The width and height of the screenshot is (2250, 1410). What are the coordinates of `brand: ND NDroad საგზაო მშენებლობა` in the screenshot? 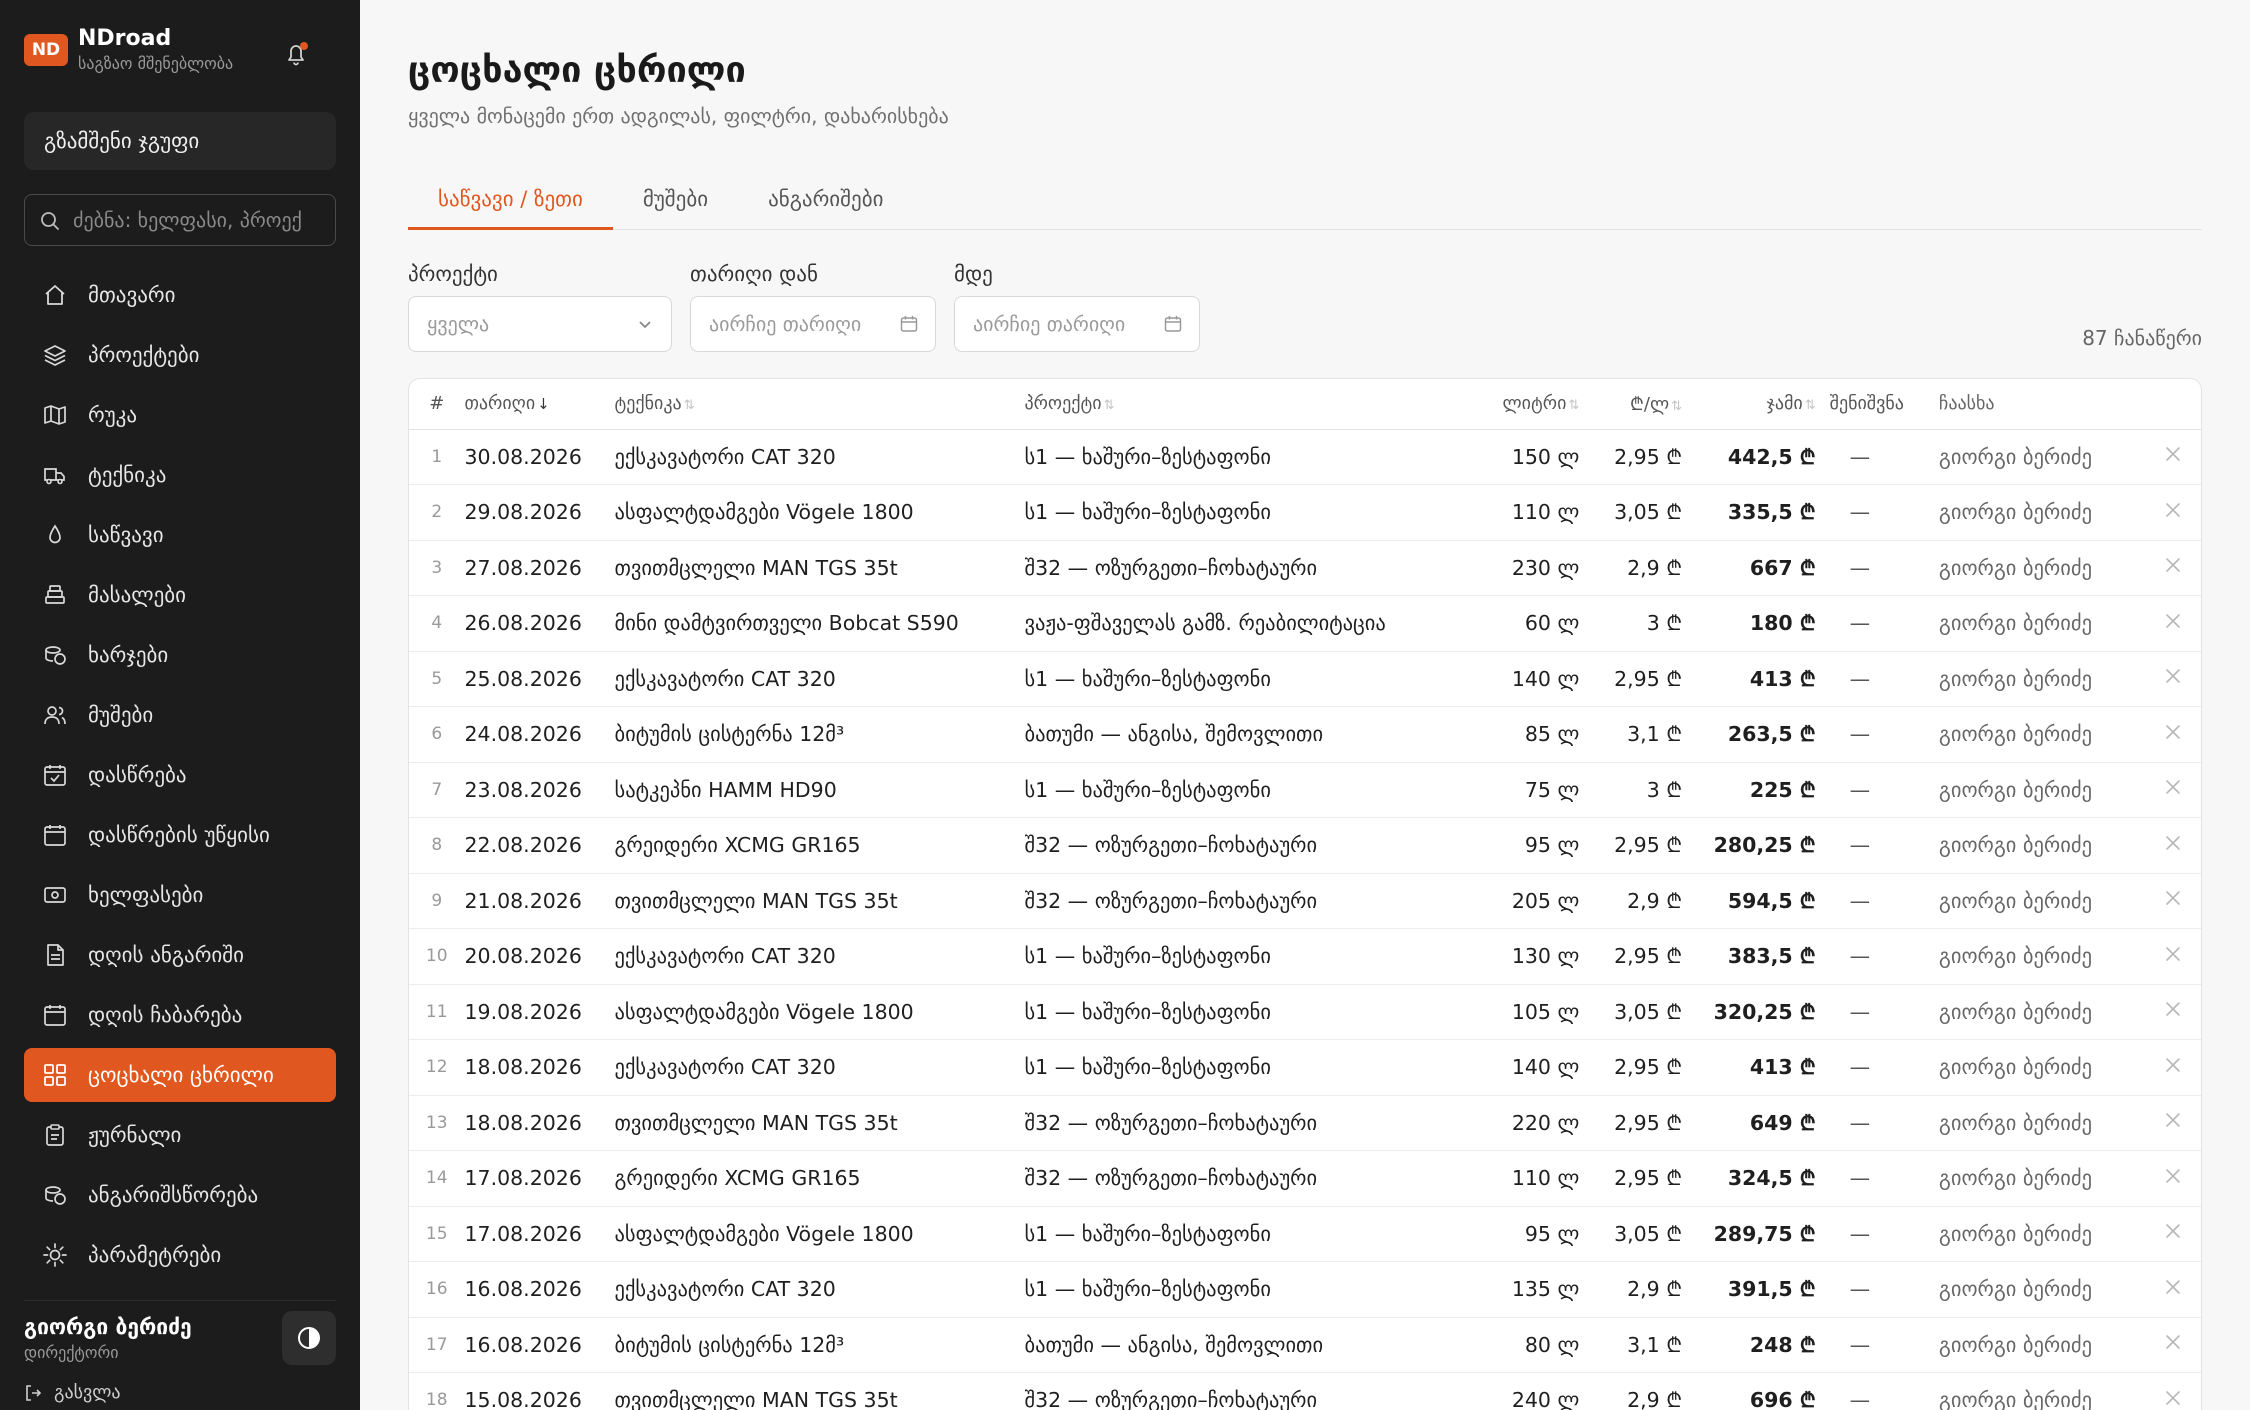 It's located at (184, 52).